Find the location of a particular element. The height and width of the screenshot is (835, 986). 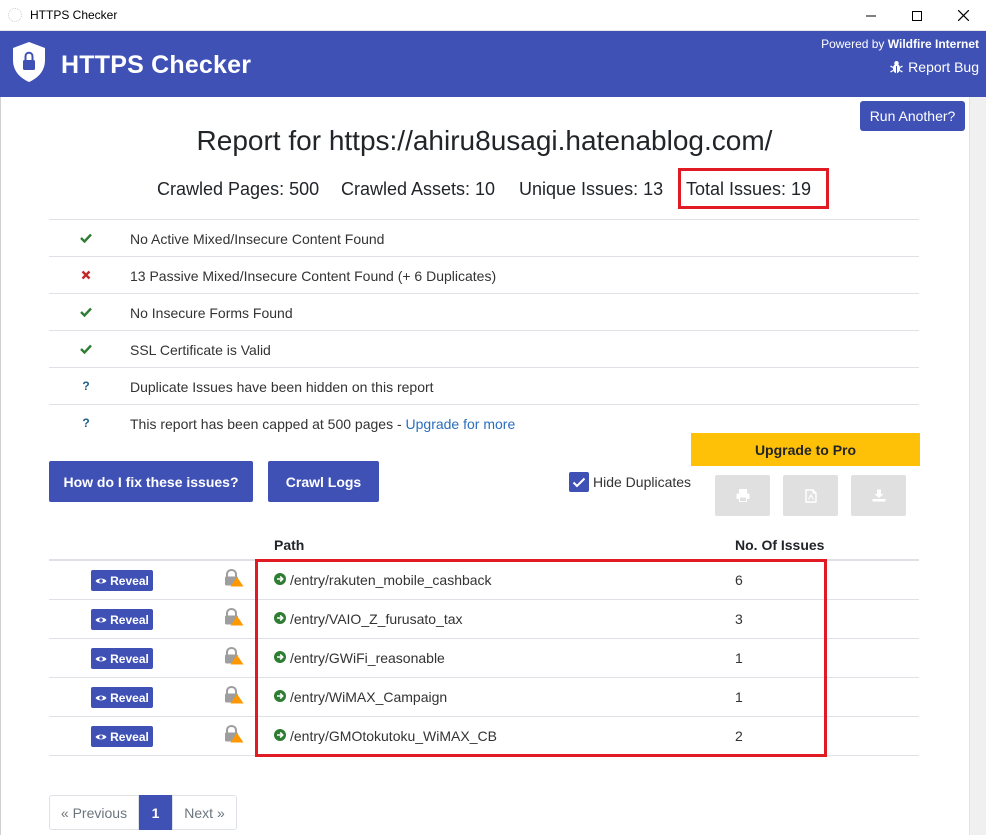

minimize-button is located at coordinates (871, 15).